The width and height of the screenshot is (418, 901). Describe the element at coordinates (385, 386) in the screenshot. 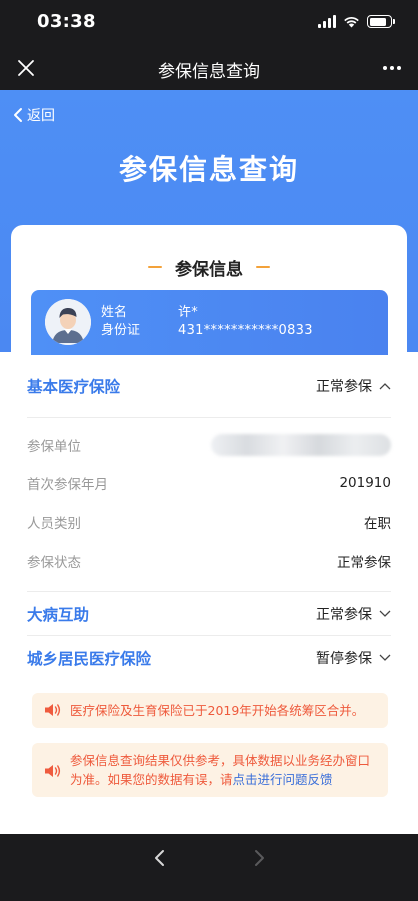

I see `chevron-up-icon` at that location.